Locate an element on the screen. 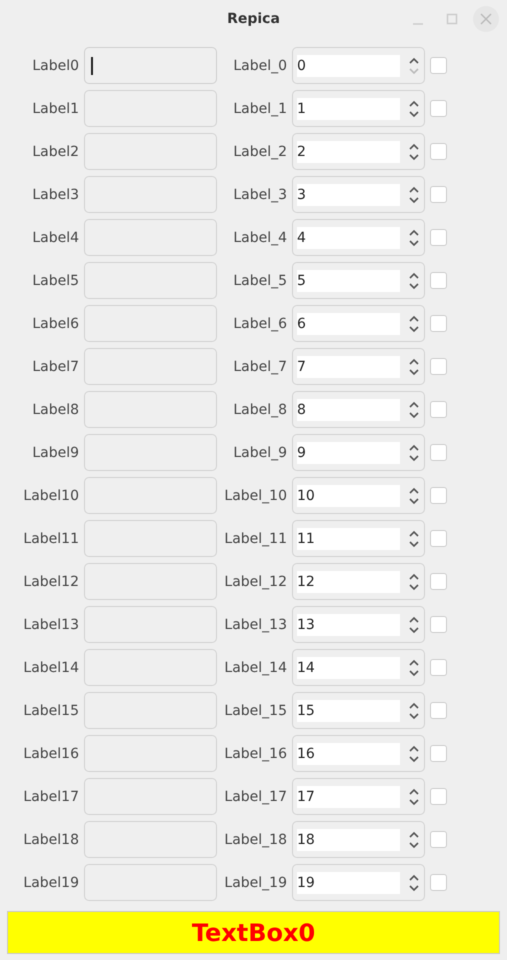 The width and height of the screenshot is (507, 960). spinbox-label: Label_12 is located at coordinates (255, 582).